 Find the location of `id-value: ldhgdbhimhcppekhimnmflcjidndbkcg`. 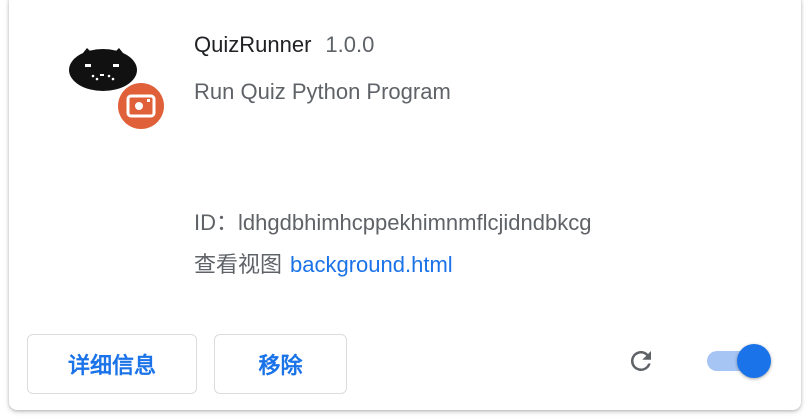

id-value: ldhgdbhimhcppekhimnmflcjidndbkcg is located at coordinates (415, 222).